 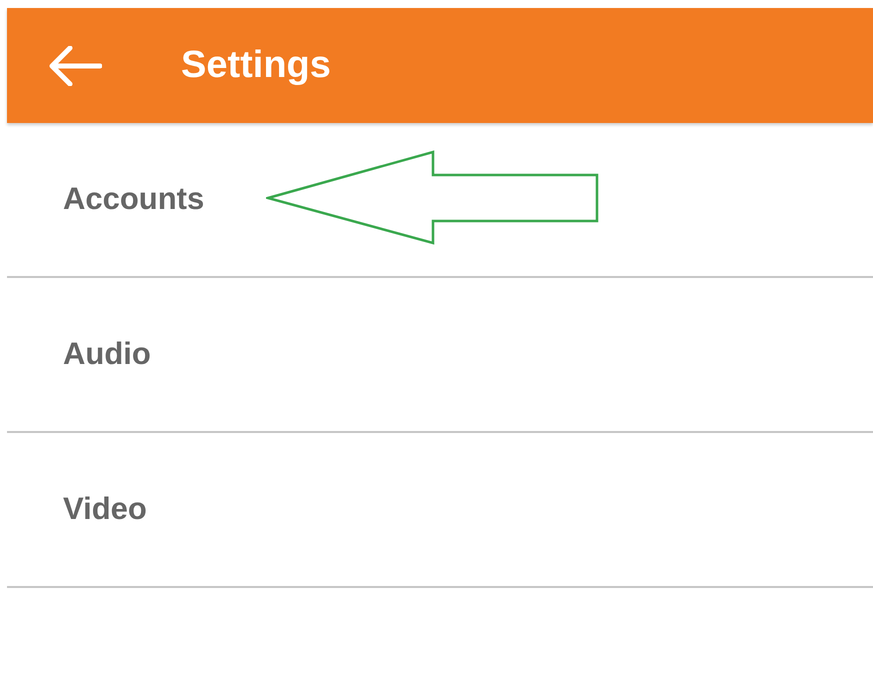 I want to click on screen-title: Settings, so click(x=256, y=65).